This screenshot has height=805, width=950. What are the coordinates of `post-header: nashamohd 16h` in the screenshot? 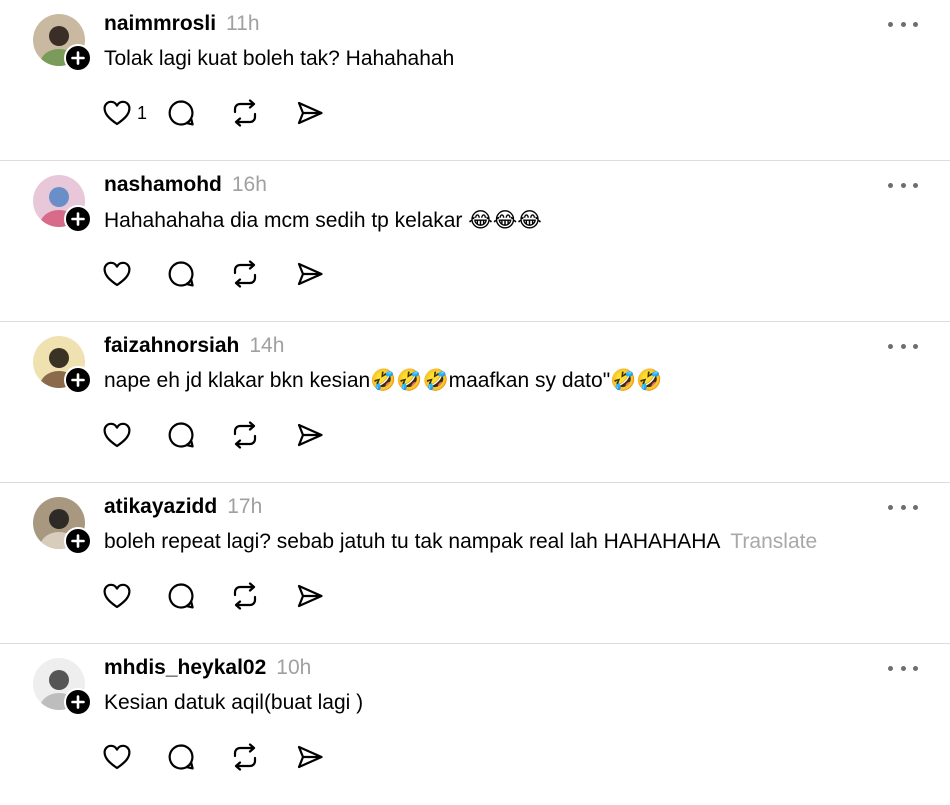 It's located at (185, 185).